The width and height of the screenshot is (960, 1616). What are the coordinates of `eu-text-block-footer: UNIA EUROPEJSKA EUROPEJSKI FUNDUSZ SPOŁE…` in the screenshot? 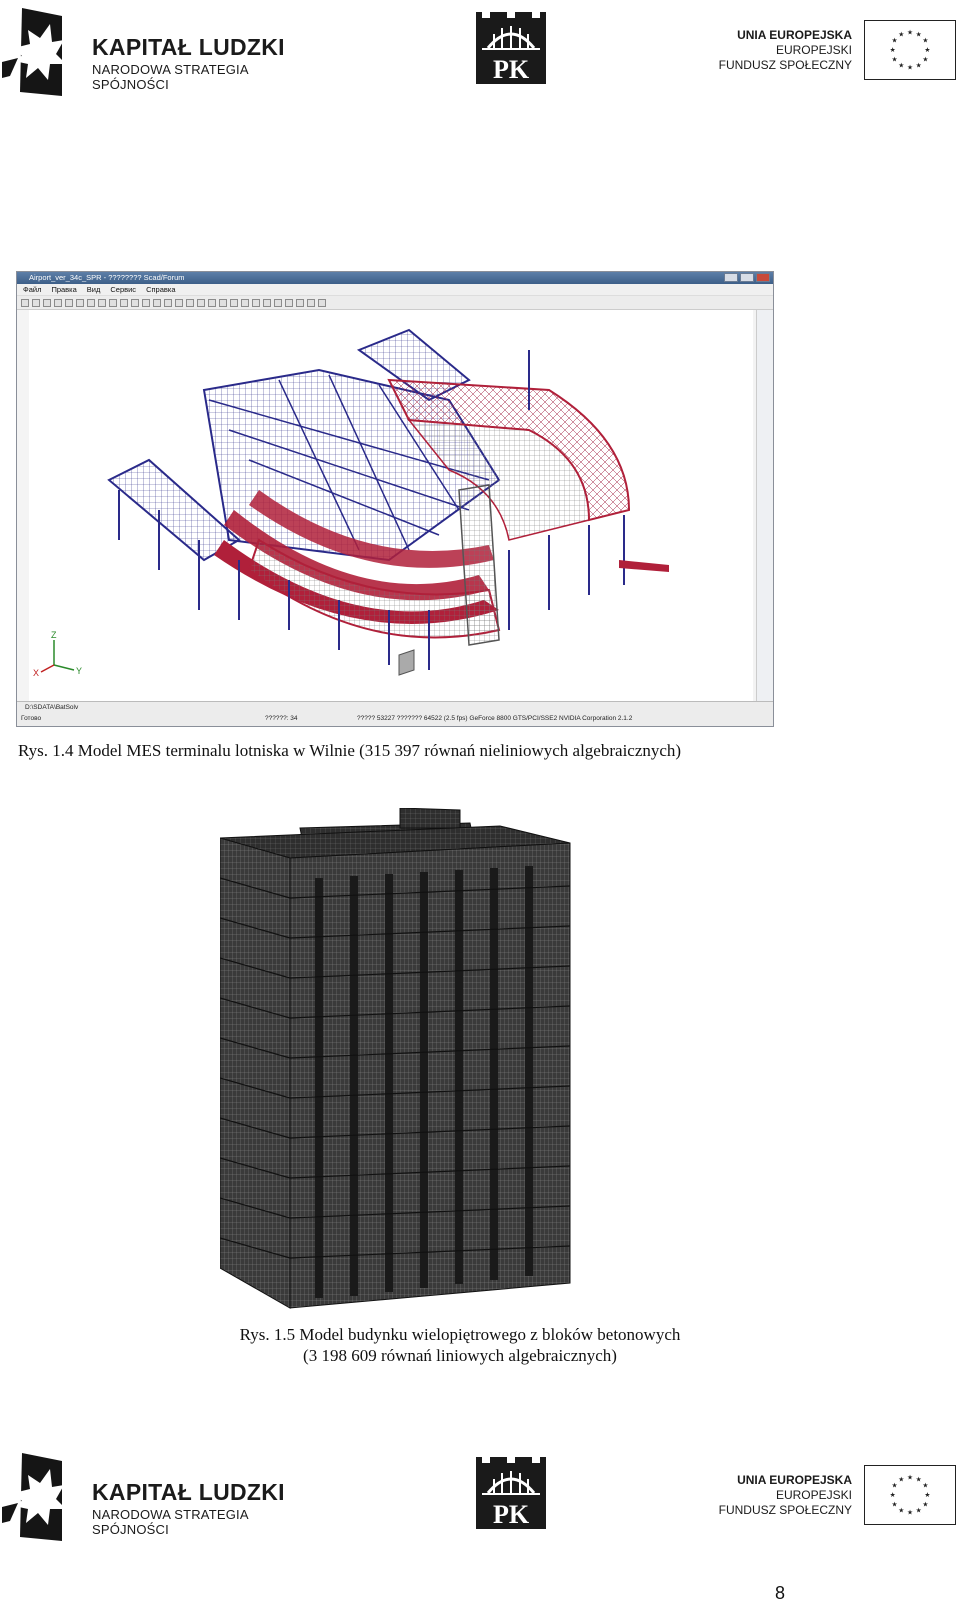 It's located at (771, 1495).